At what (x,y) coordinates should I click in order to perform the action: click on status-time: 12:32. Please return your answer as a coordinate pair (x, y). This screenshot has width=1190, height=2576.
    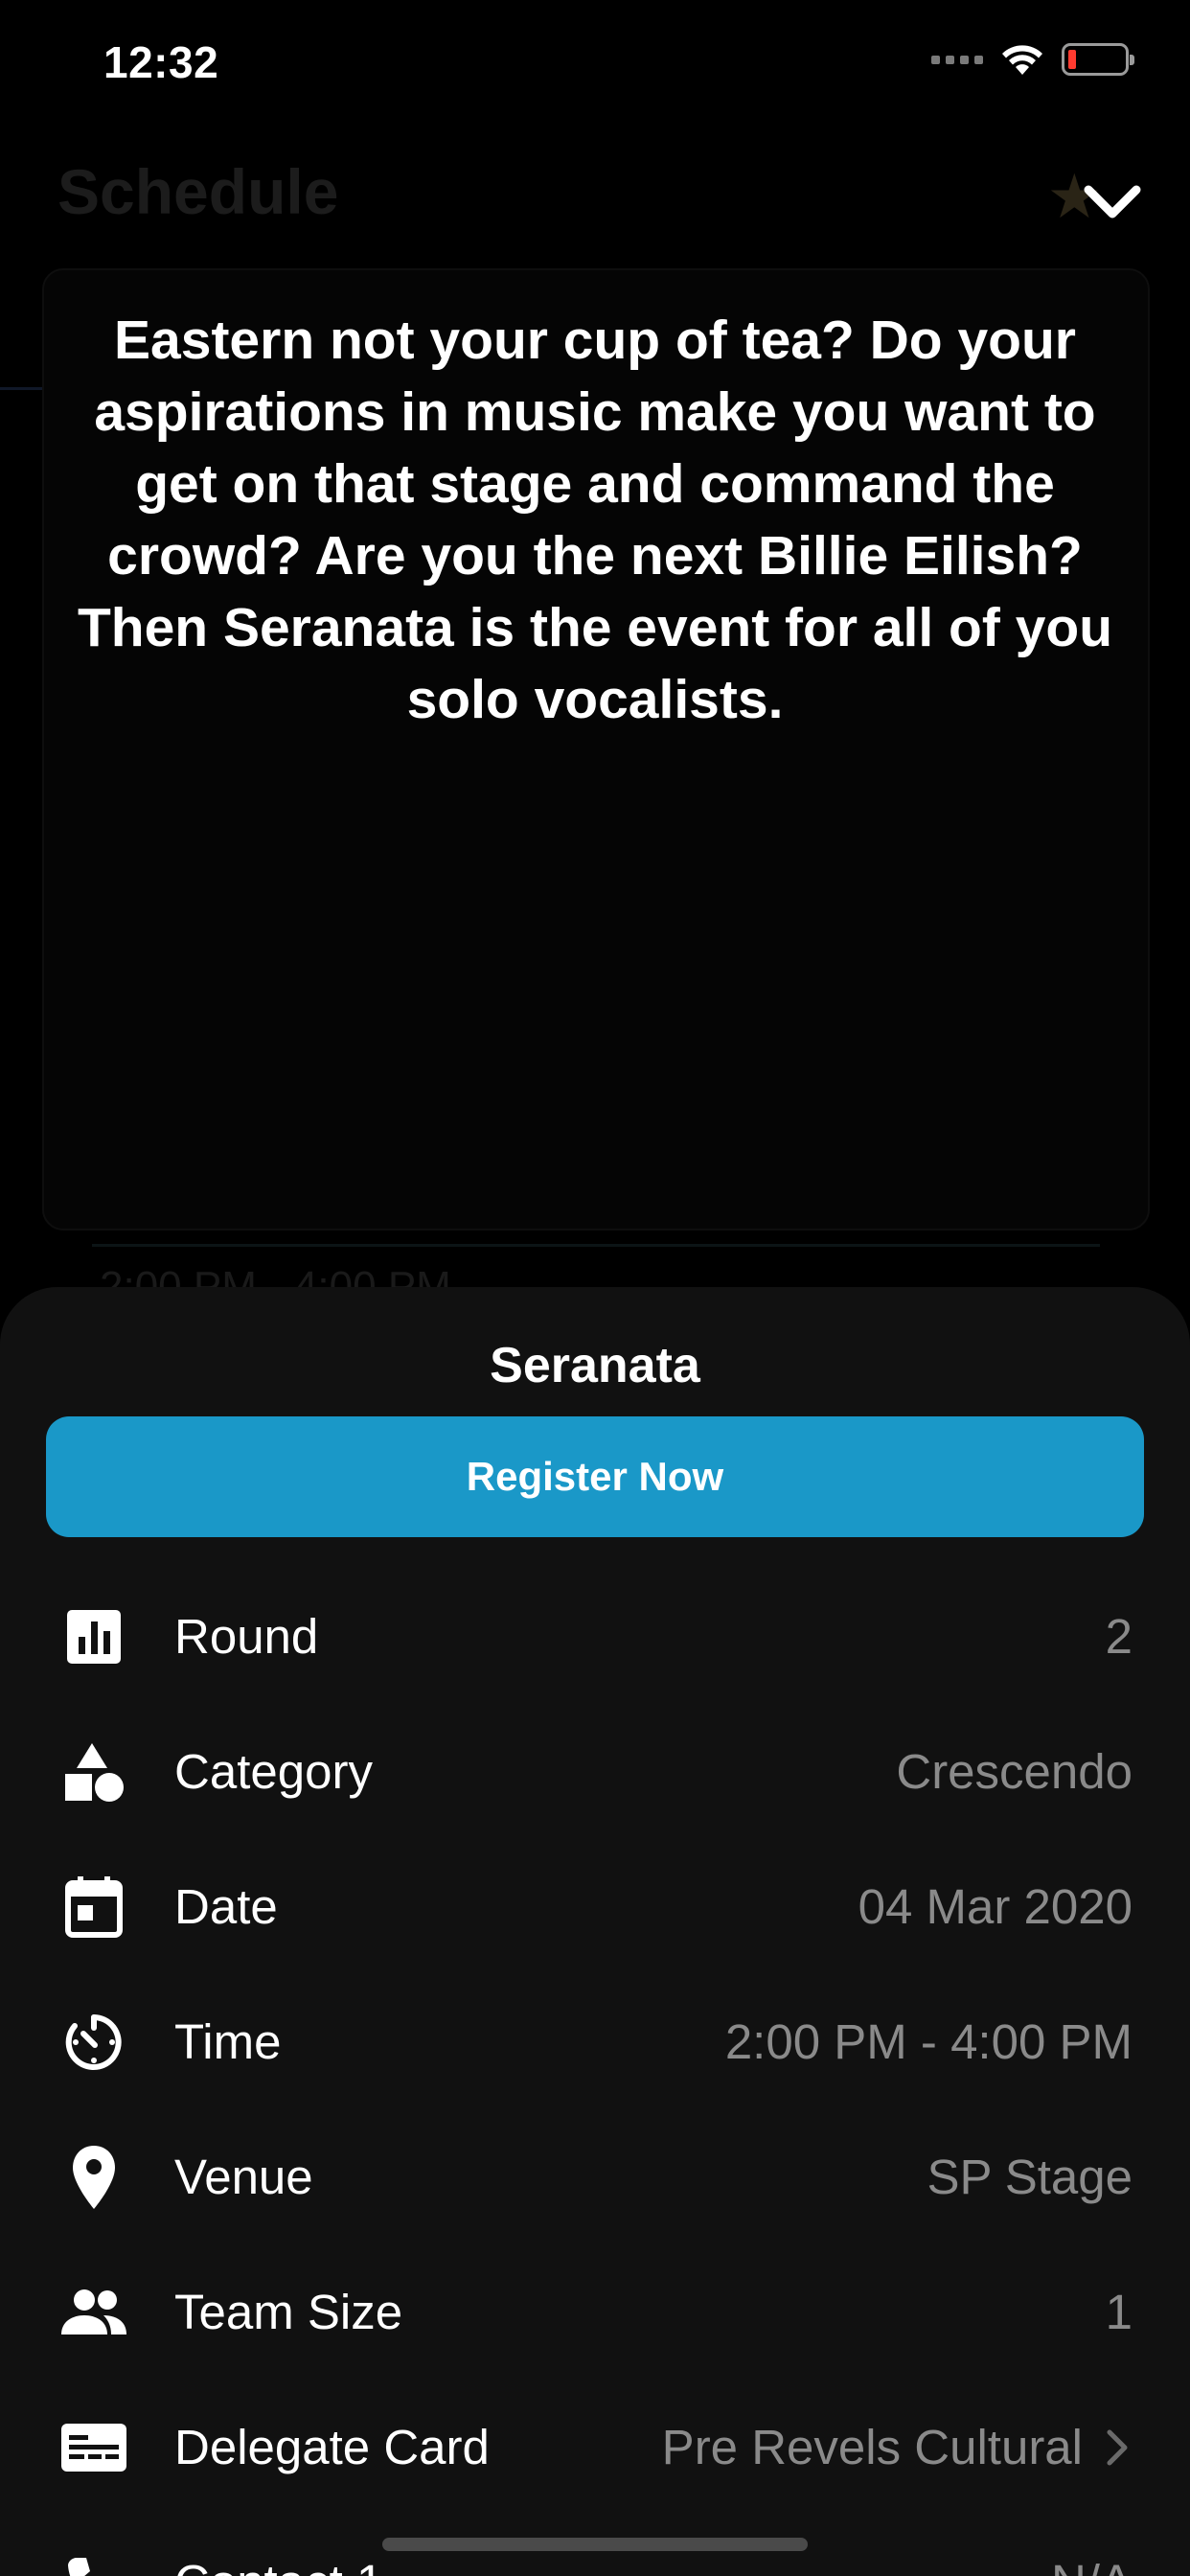
    Looking at the image, I should click on (161, 62).